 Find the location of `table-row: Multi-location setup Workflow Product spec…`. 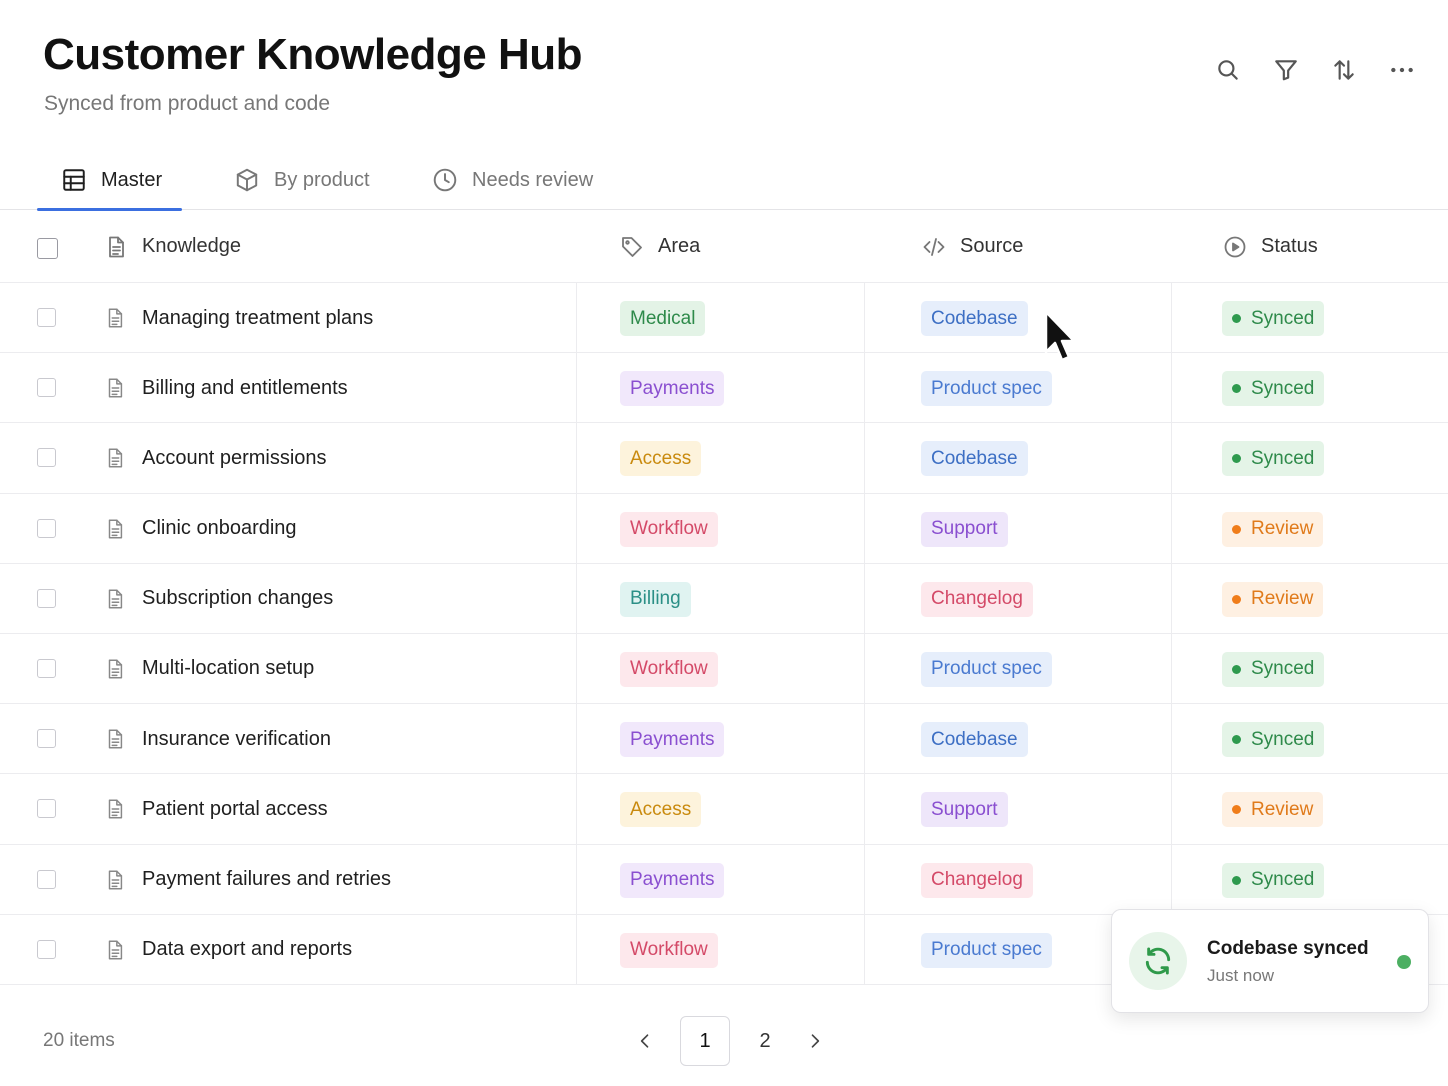

table-row: Multi-location setup Workflow Product spec… is located at coordinates (724, 669).